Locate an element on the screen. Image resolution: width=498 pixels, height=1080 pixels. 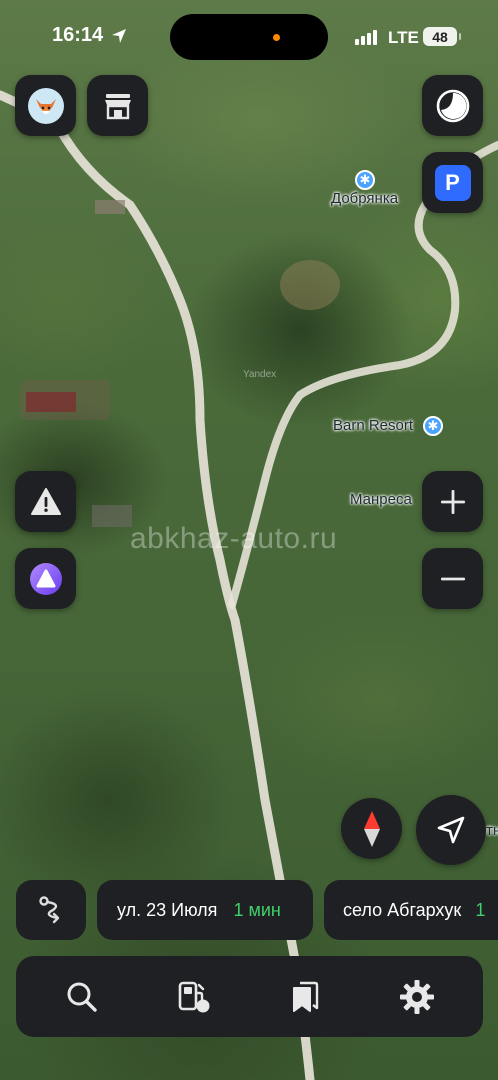
my-location-button is located at coordinates (451, 830).